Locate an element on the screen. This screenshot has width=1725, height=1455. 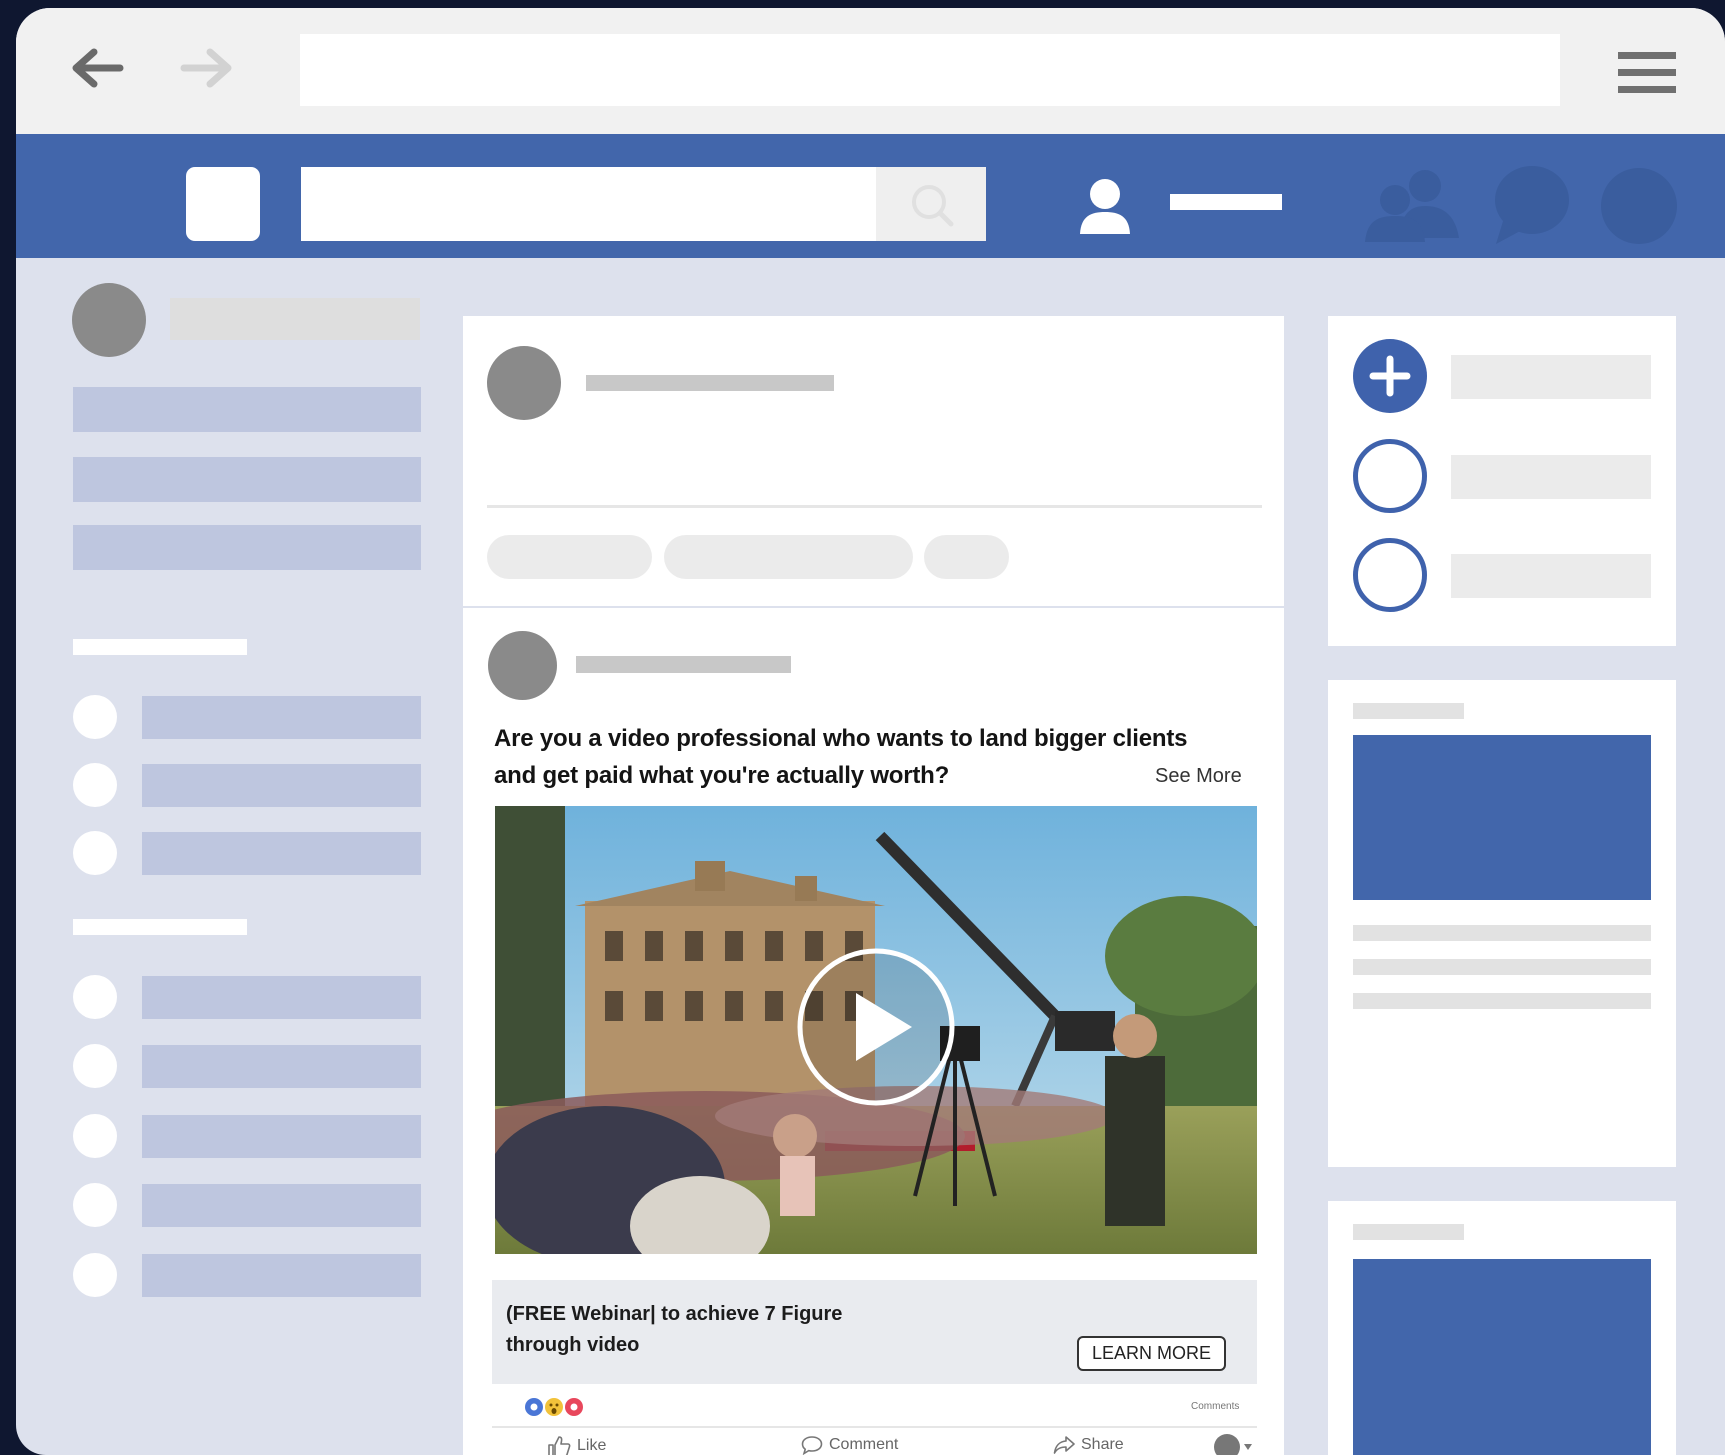
share-button: Share is located at coordinates (1088, 1445).